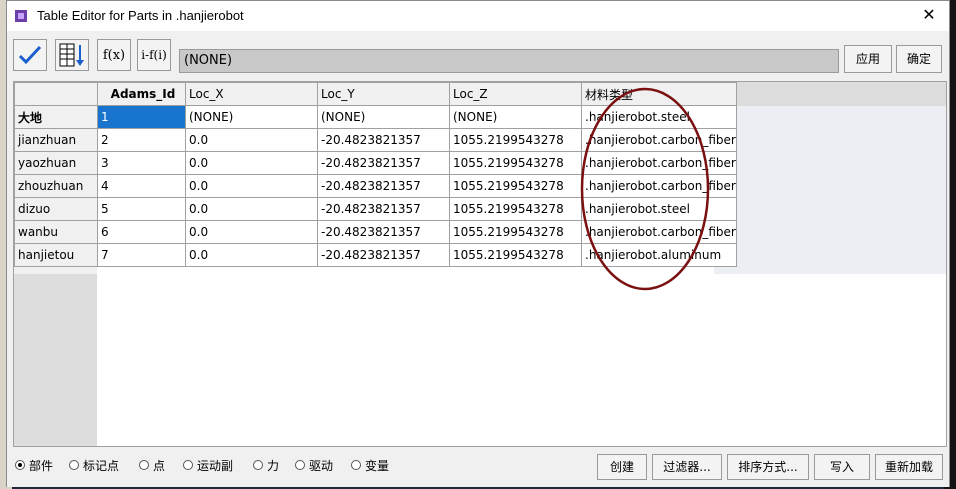 The image size is (956, 489). I want to click on row-header-empty-area, so click(55, 360).